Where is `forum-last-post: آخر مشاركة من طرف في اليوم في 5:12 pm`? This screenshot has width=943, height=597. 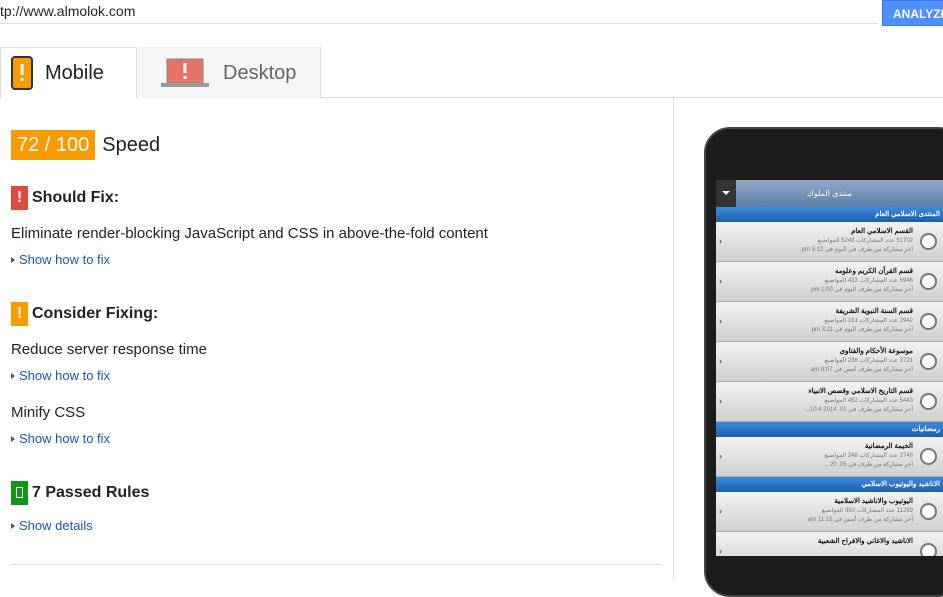 forum-last-post: آخر مشاركة من طرف في اليوم في 5:12 pm is located at coordinates (857, 250).